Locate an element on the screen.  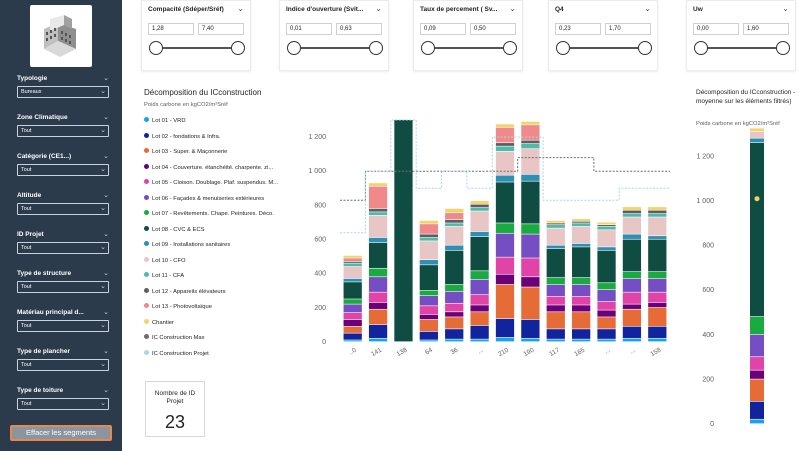
legend-item: Chantier is located at coordinates (159, 323).